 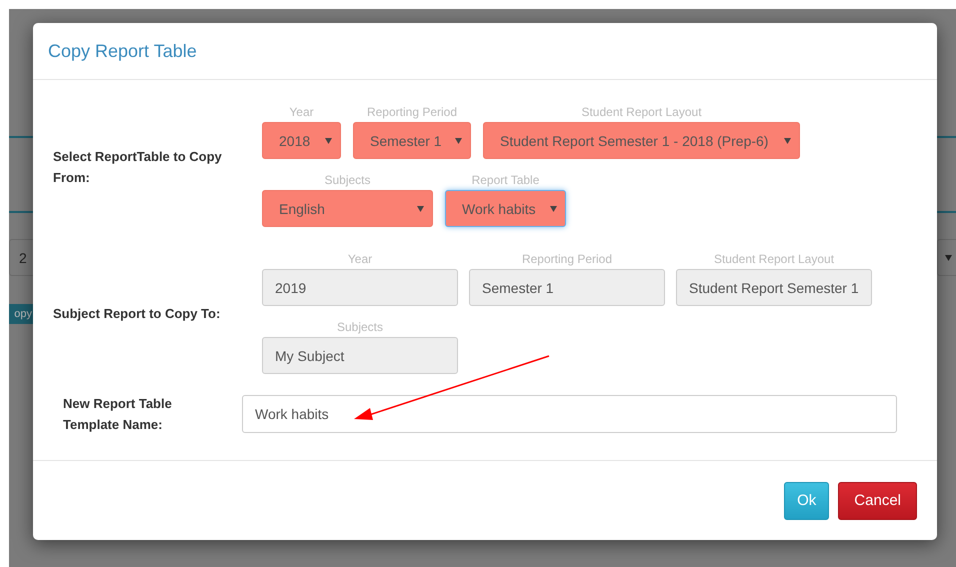 What do you see at coordinates (506, 180) in the screenshot?
I see `field-label: Report Table` at bounding box center [506, 180].